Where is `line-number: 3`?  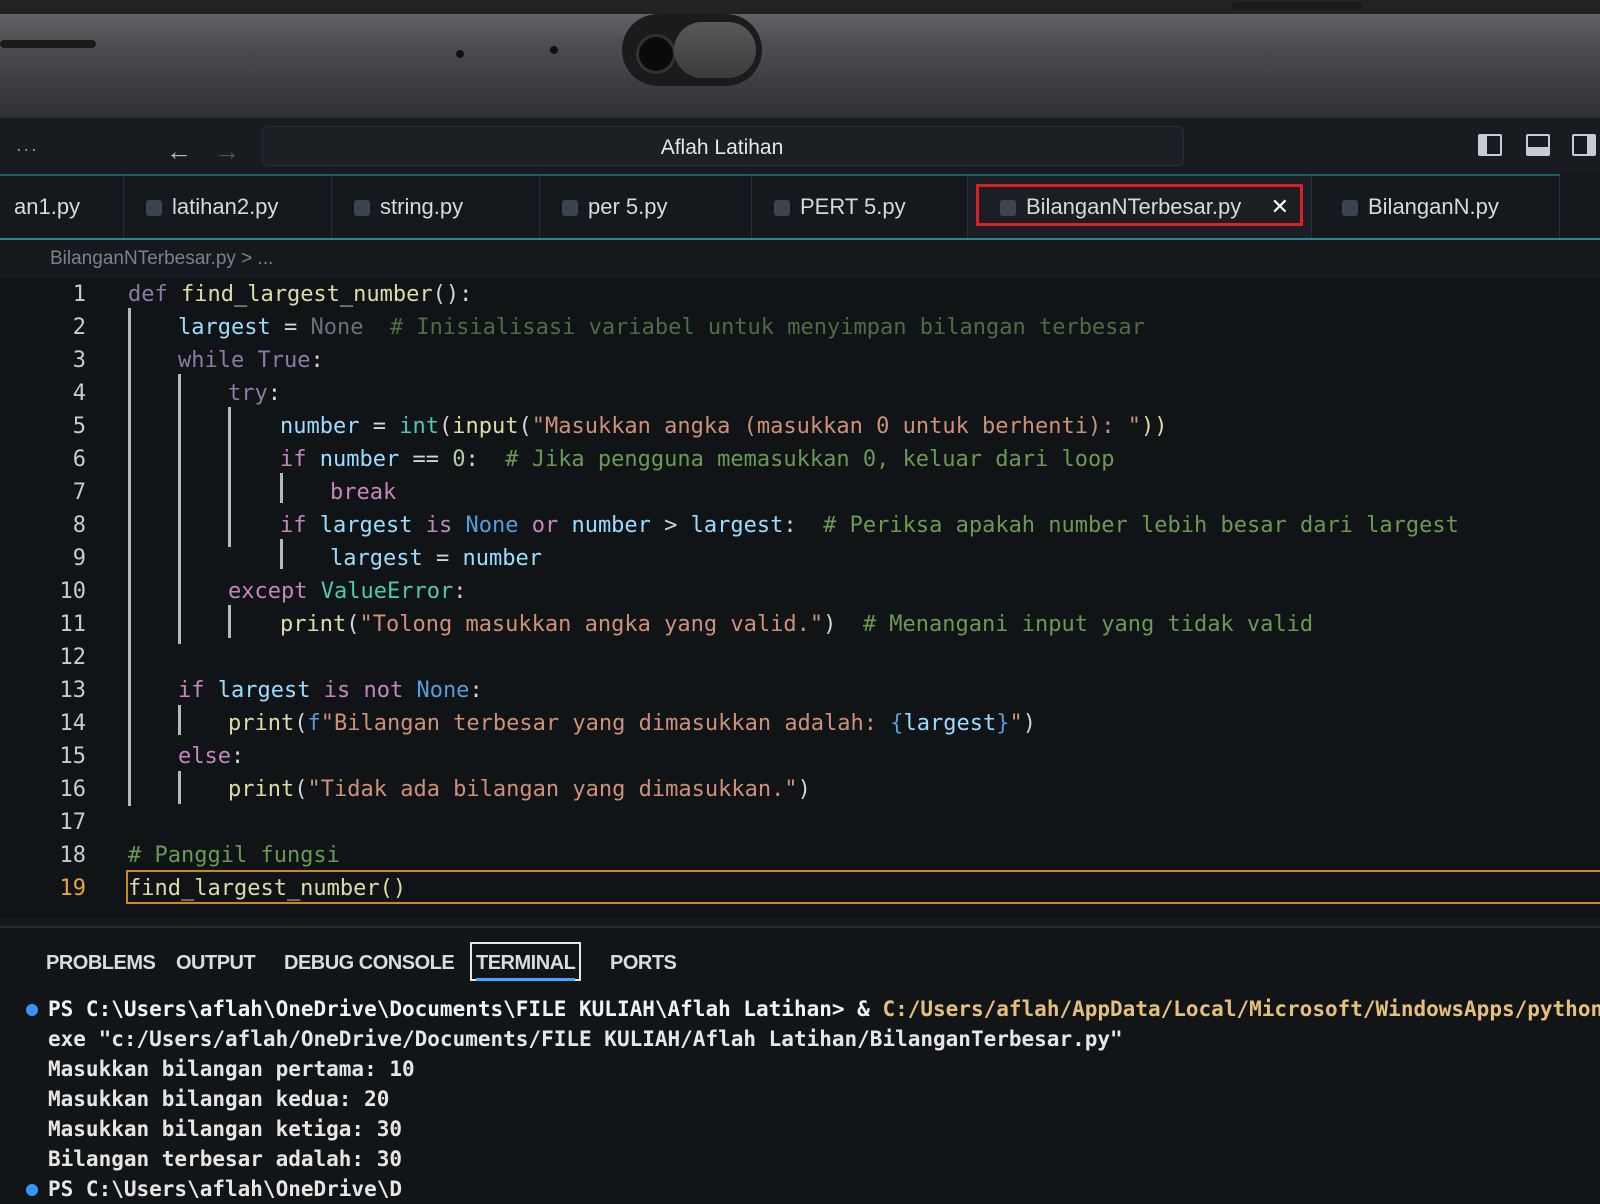 line-number: 3 is located at coordinates (79, 360).